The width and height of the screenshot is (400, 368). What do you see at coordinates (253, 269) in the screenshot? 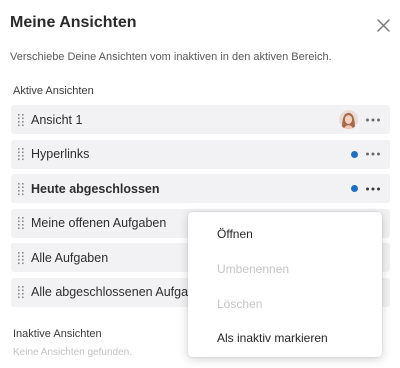
I see `menu-item-rename: Umbenennen` at bounding box center [253, 269].